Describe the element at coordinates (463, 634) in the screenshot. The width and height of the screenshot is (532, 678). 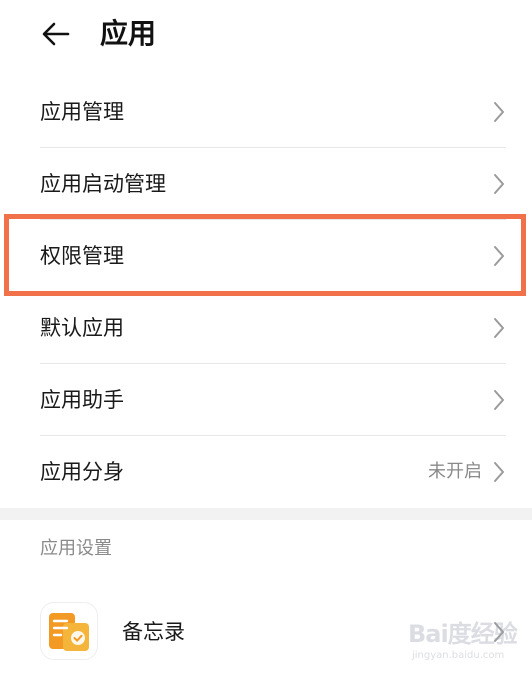
I see `watermark-logo-text: Bai度经验` at that location.